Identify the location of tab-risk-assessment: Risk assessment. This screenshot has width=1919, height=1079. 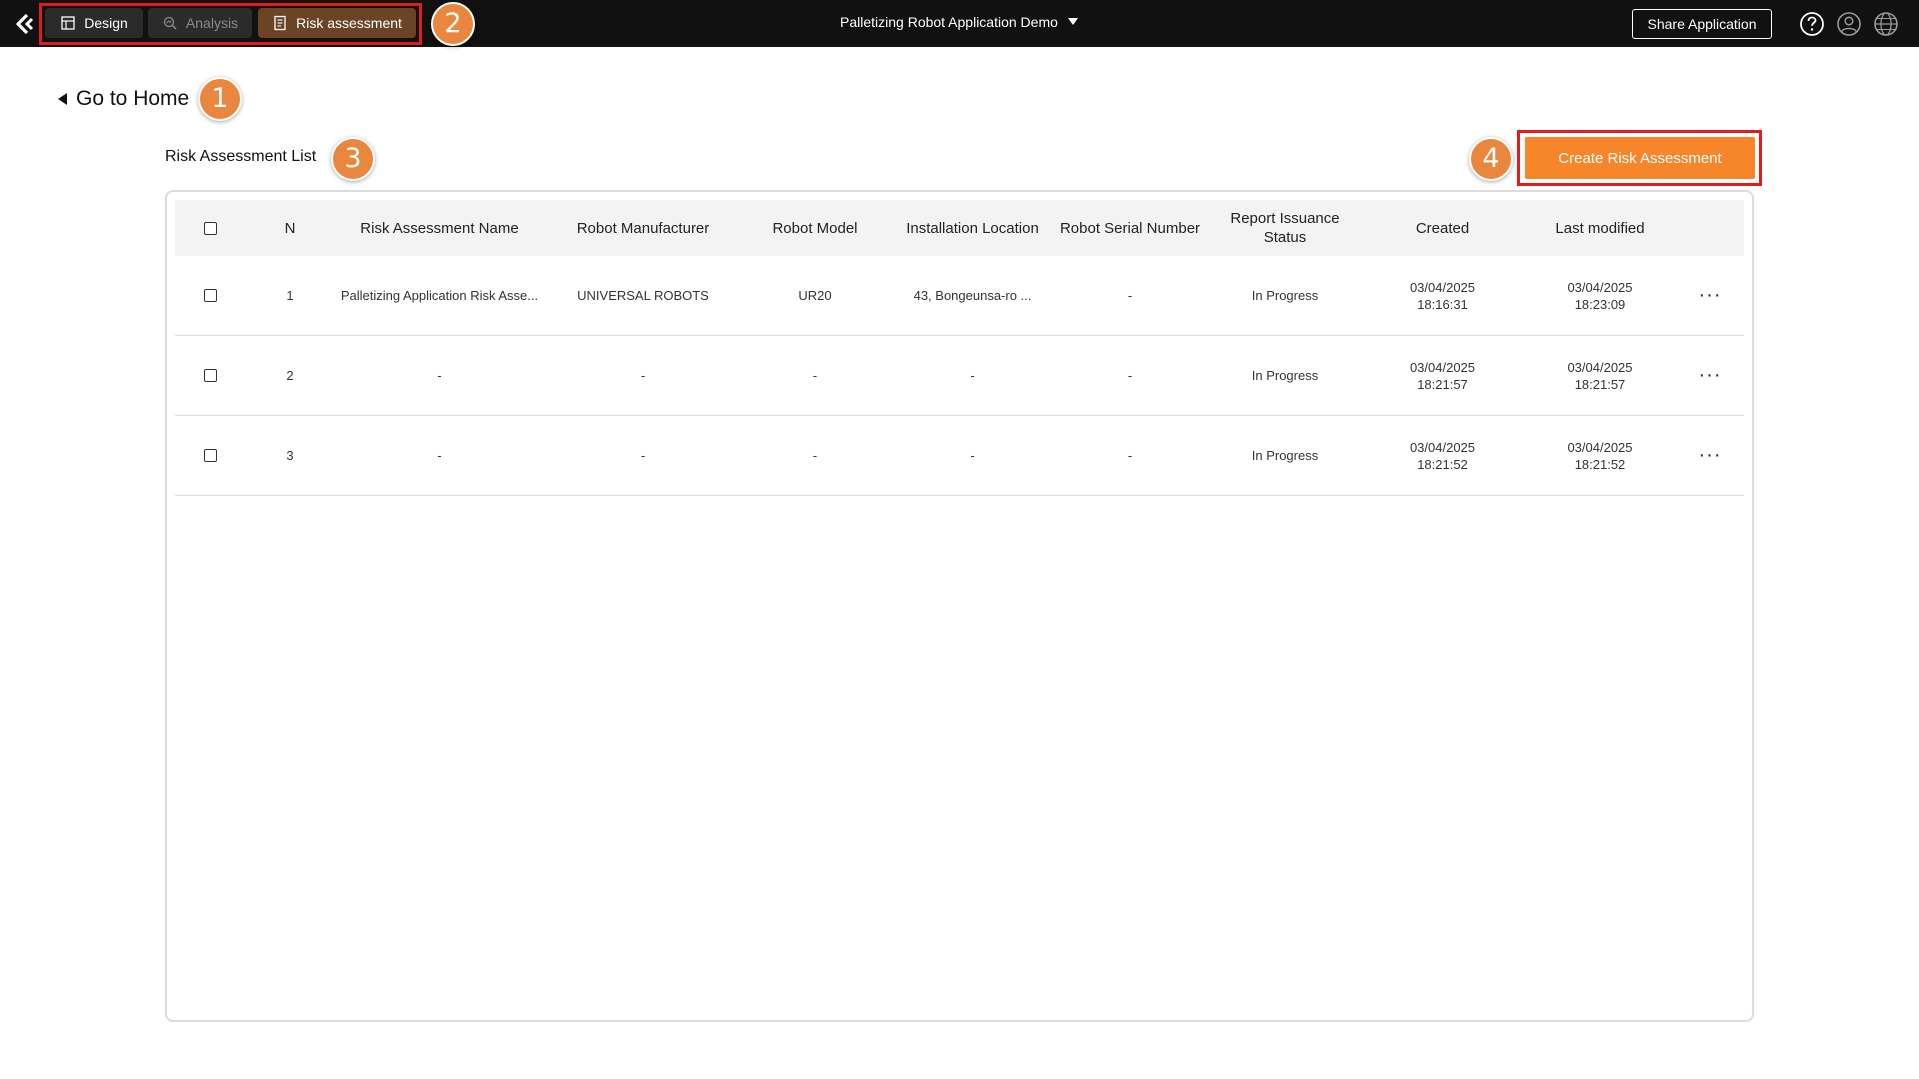
(337, 23).